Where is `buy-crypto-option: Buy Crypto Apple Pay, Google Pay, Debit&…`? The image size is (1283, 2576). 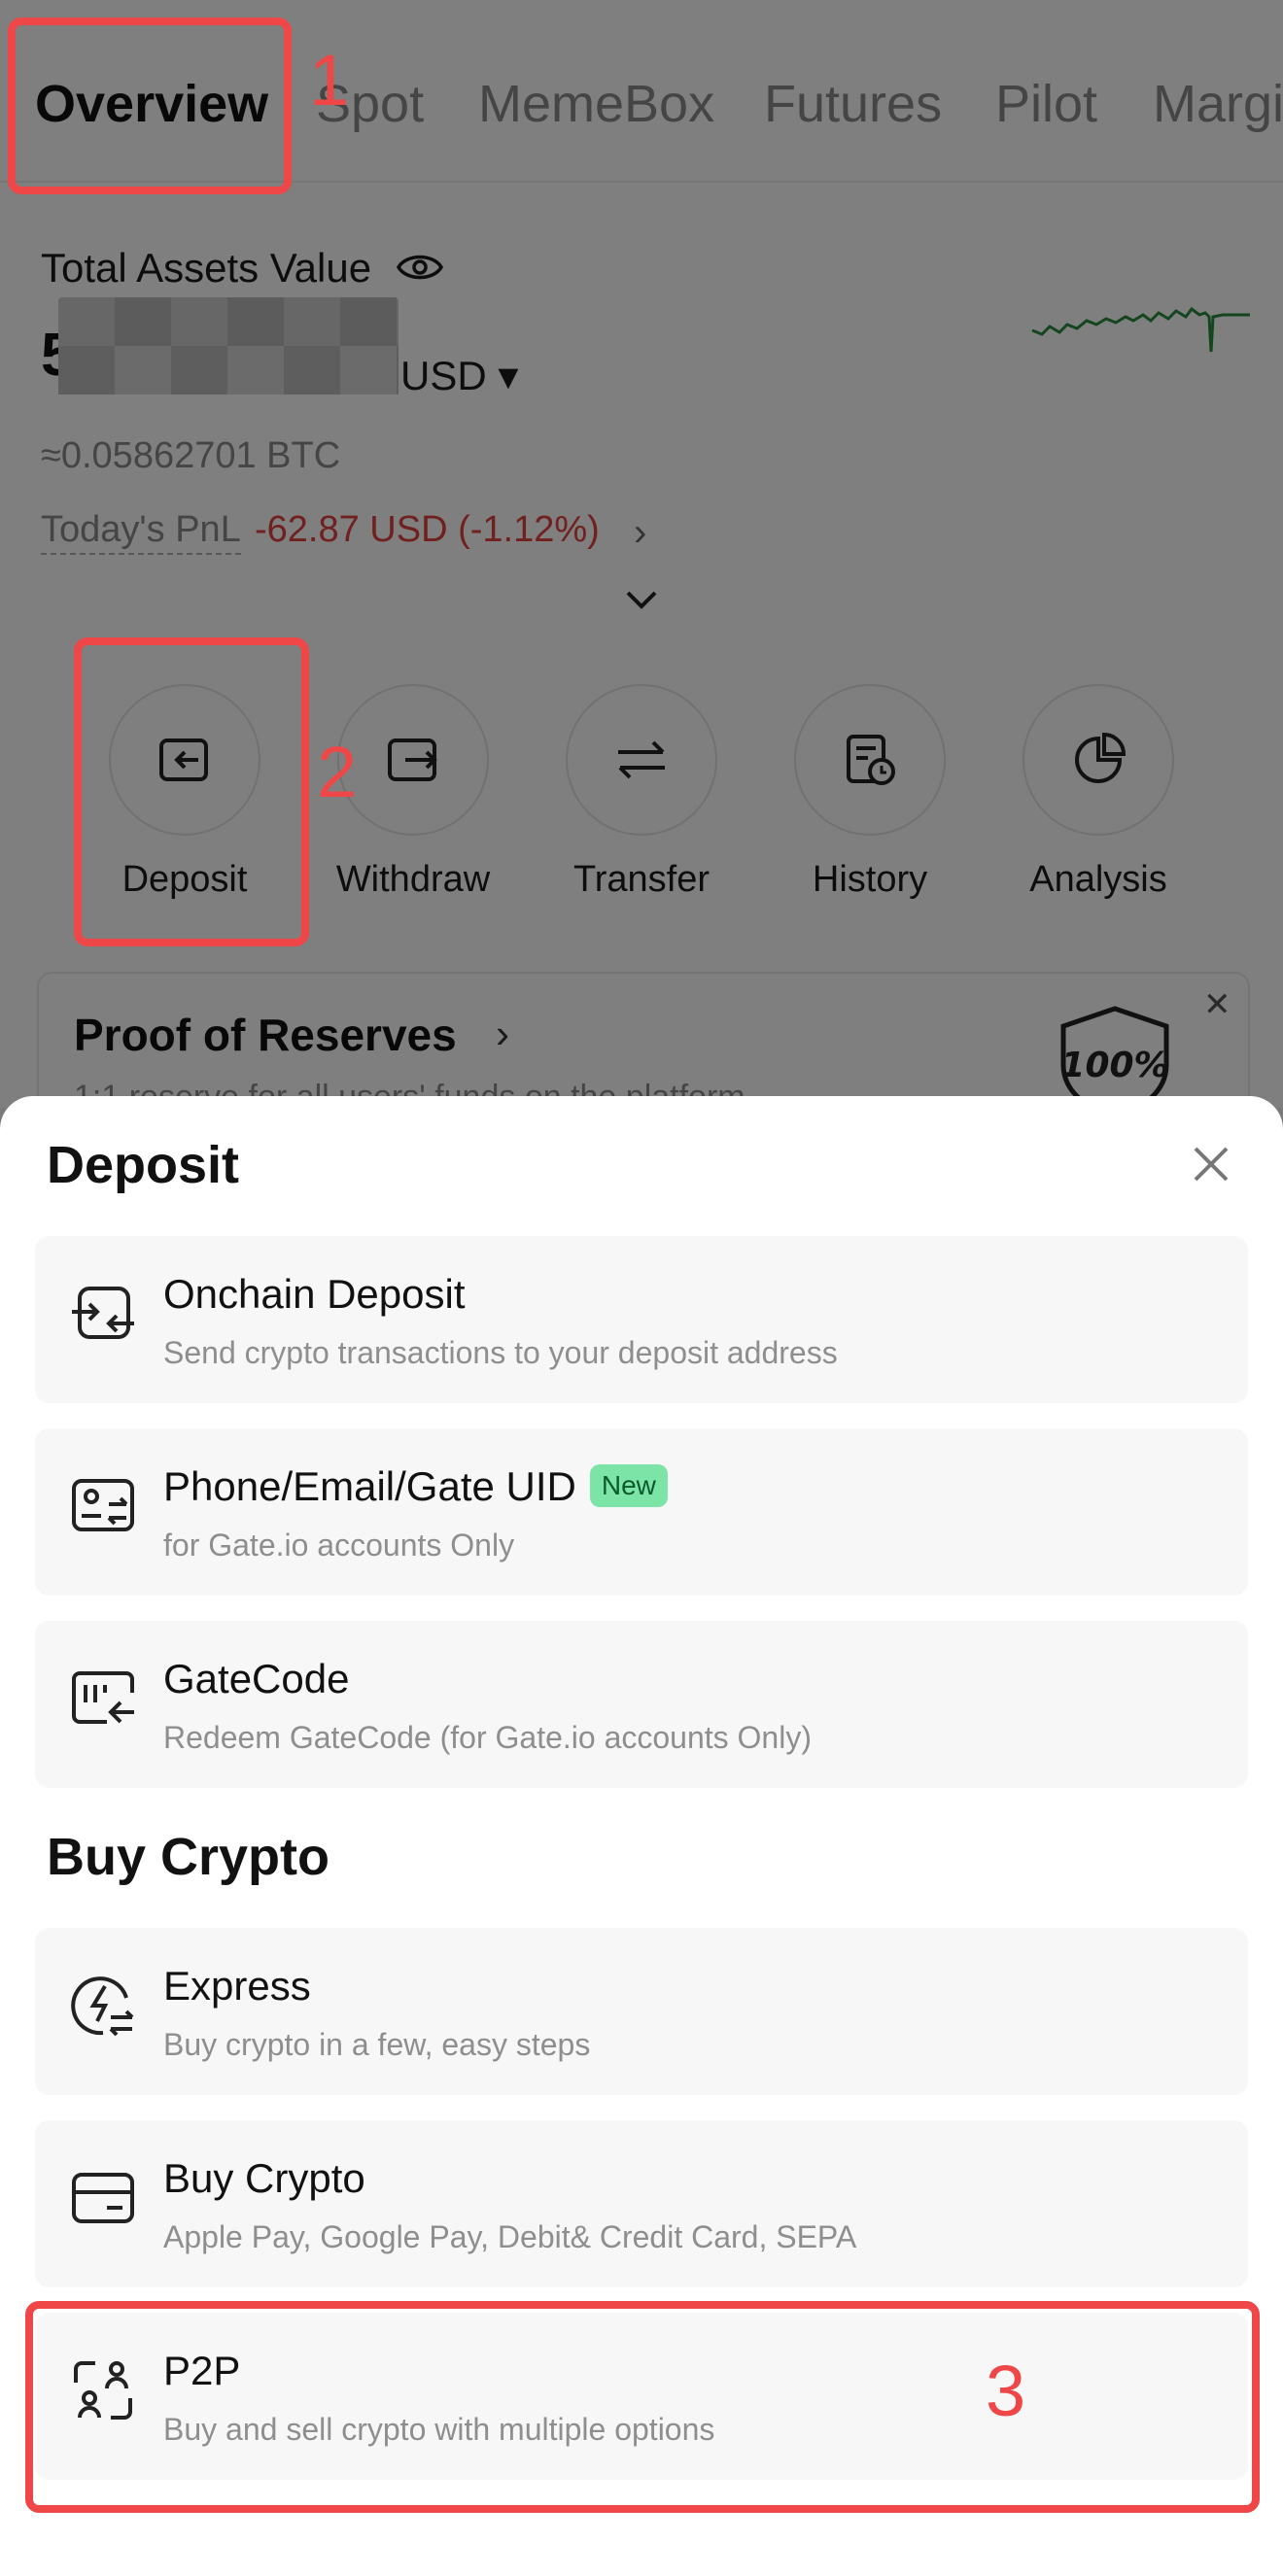 buy-crypto-option: Buy Crypto Apple Pay, Google Pay, Debit&… is located at coordinates (642, 2203).